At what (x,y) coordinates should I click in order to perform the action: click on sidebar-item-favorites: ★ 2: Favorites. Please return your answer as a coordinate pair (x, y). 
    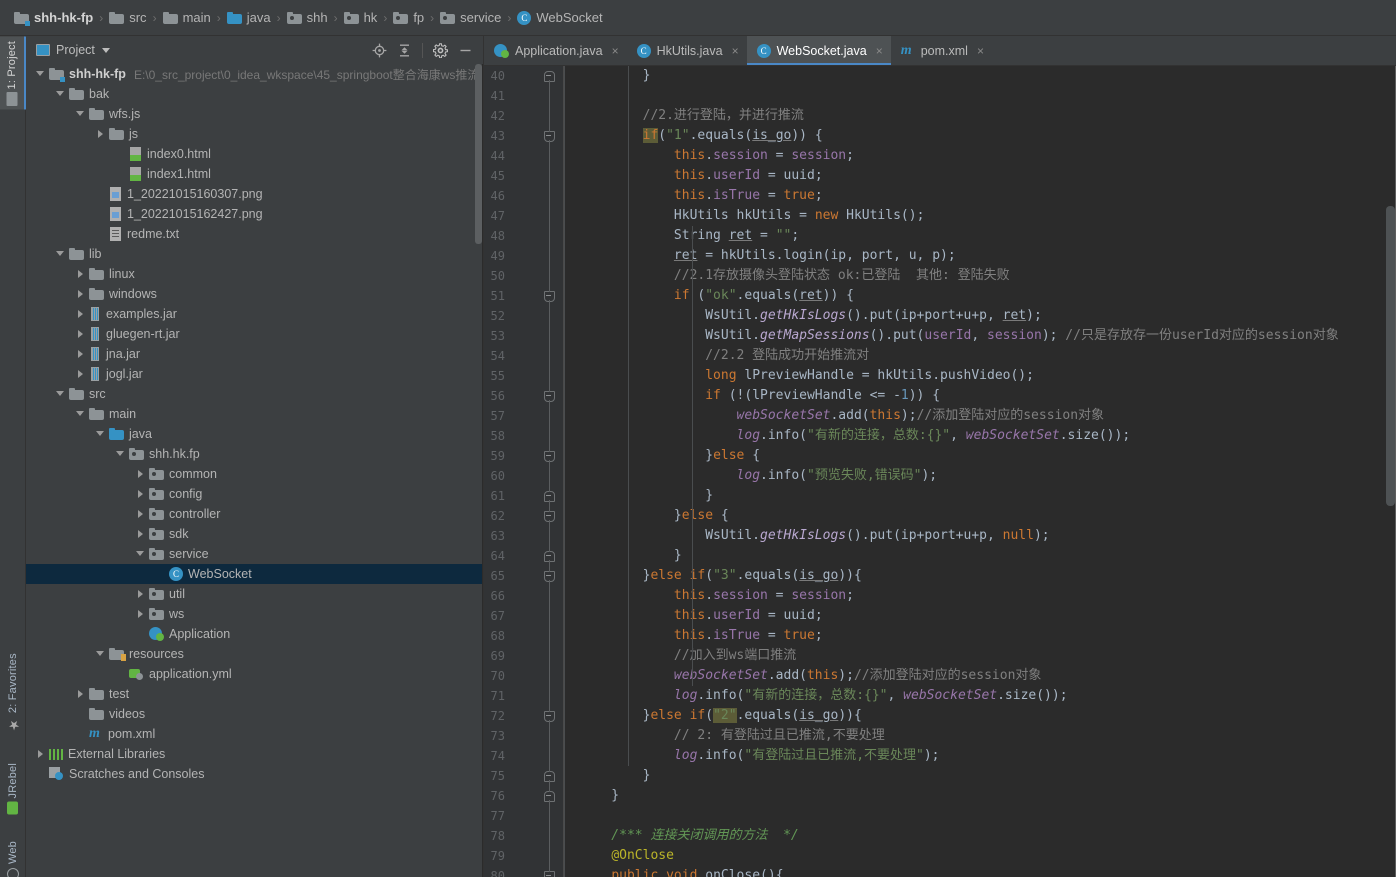
    Looking at the image, I should click on (13, 692).